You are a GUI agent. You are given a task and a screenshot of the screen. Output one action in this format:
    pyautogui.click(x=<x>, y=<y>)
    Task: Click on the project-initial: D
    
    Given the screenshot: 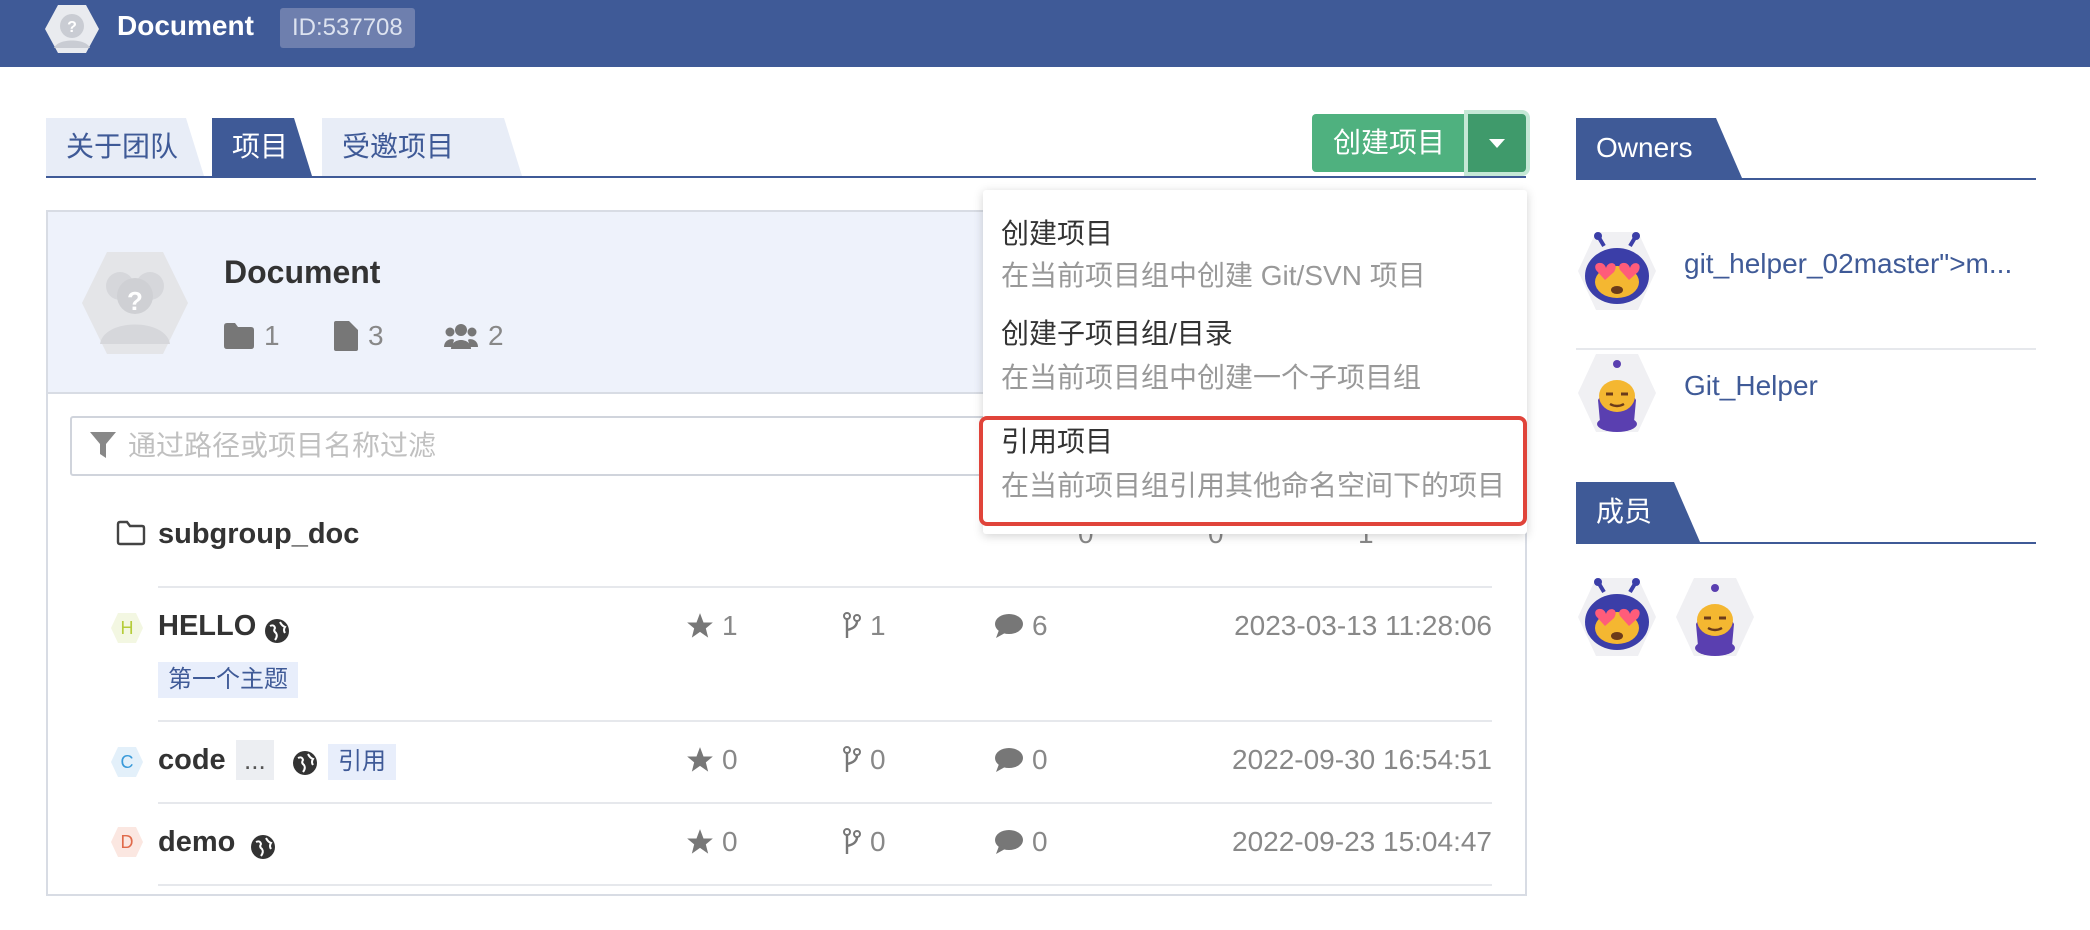 What is the action you would take?
    pyautogui.click(x=127, y=842)
    